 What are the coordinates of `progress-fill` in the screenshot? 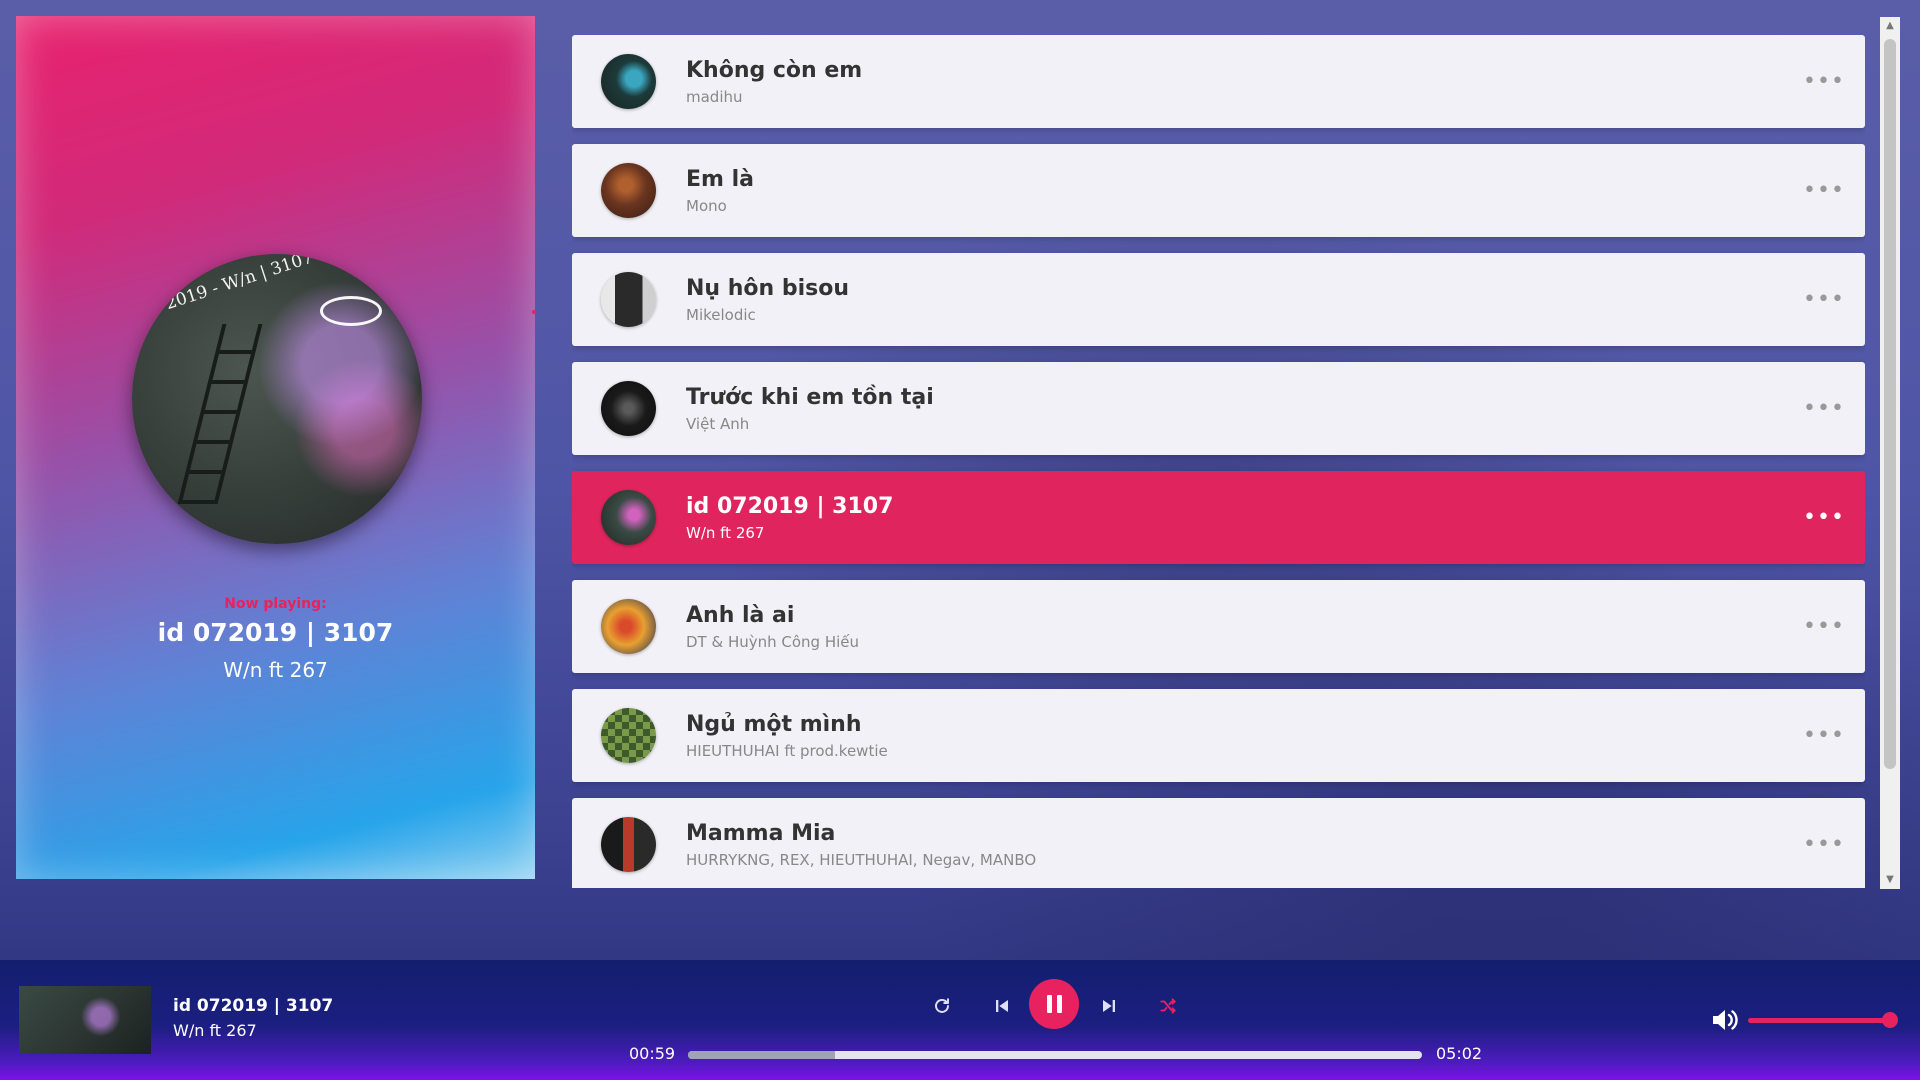 It's located at (761, 1055).